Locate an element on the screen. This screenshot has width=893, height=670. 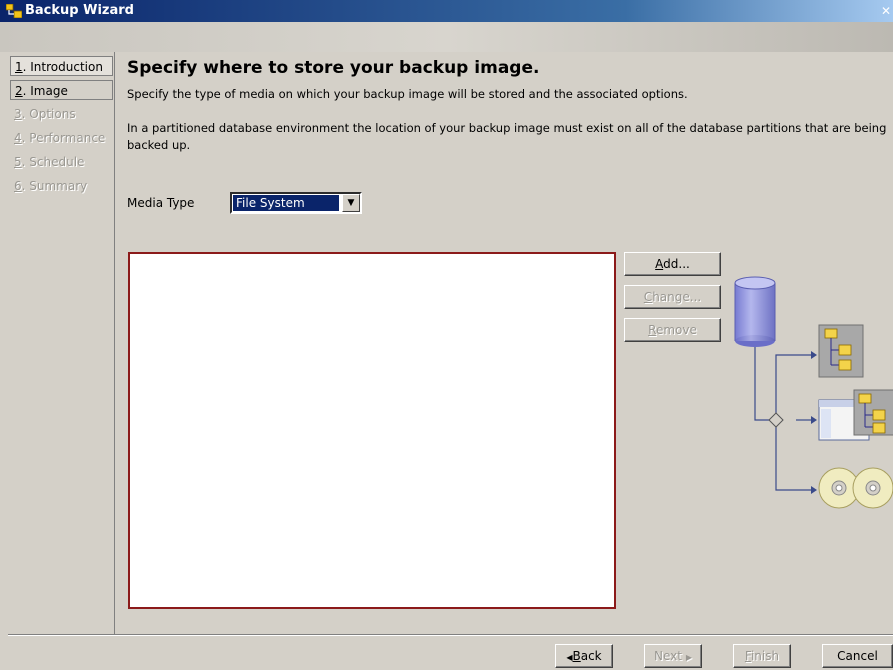
media-type-value: File System is located at coordinates (286, 203).